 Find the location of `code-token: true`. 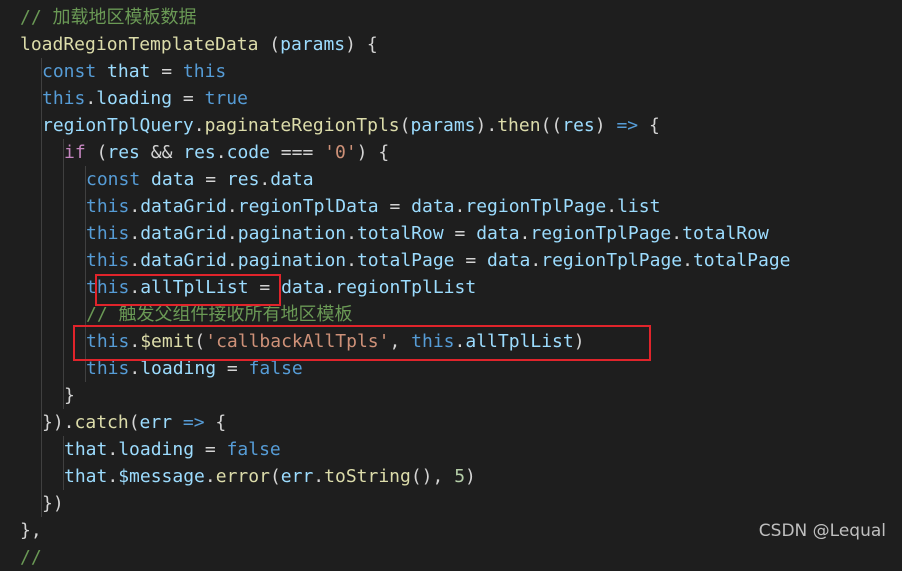

code-token: true is located at coordinates (226, 98).